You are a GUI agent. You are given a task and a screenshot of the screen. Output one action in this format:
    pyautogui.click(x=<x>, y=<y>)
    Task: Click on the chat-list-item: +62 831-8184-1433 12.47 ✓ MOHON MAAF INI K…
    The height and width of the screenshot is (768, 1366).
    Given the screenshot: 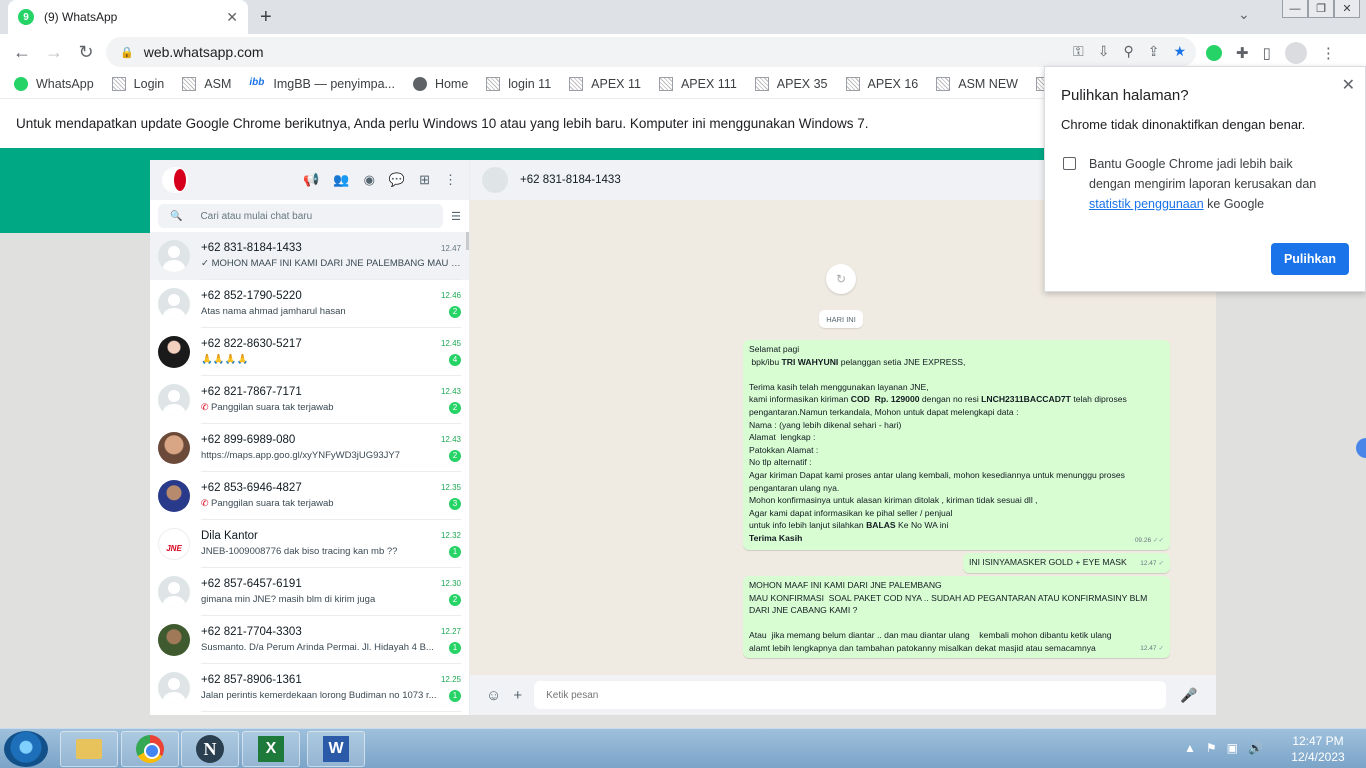 What is the action you would take?
    pyautogui.click(x=309, y=256)
    